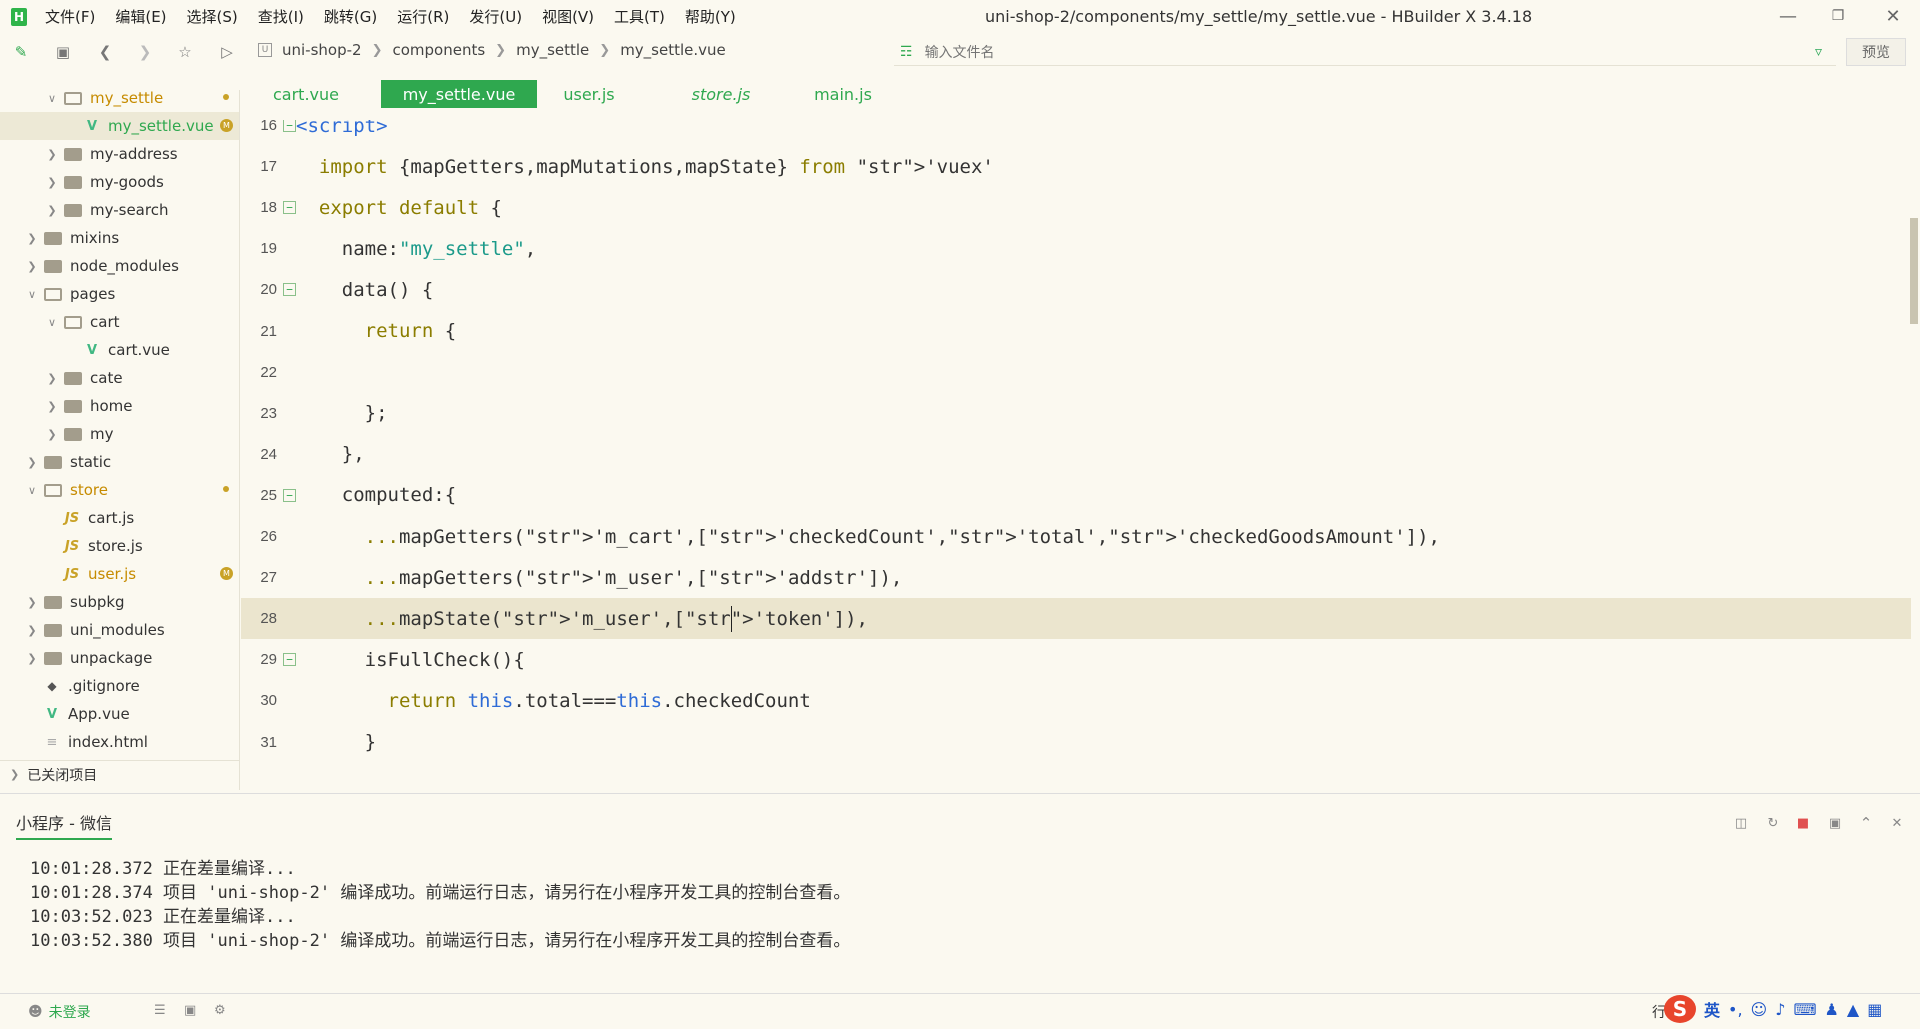 The width and height of the screenshot is (1920, 1029). I want to click on apps-icon: ▦, so click(1874, 1009).